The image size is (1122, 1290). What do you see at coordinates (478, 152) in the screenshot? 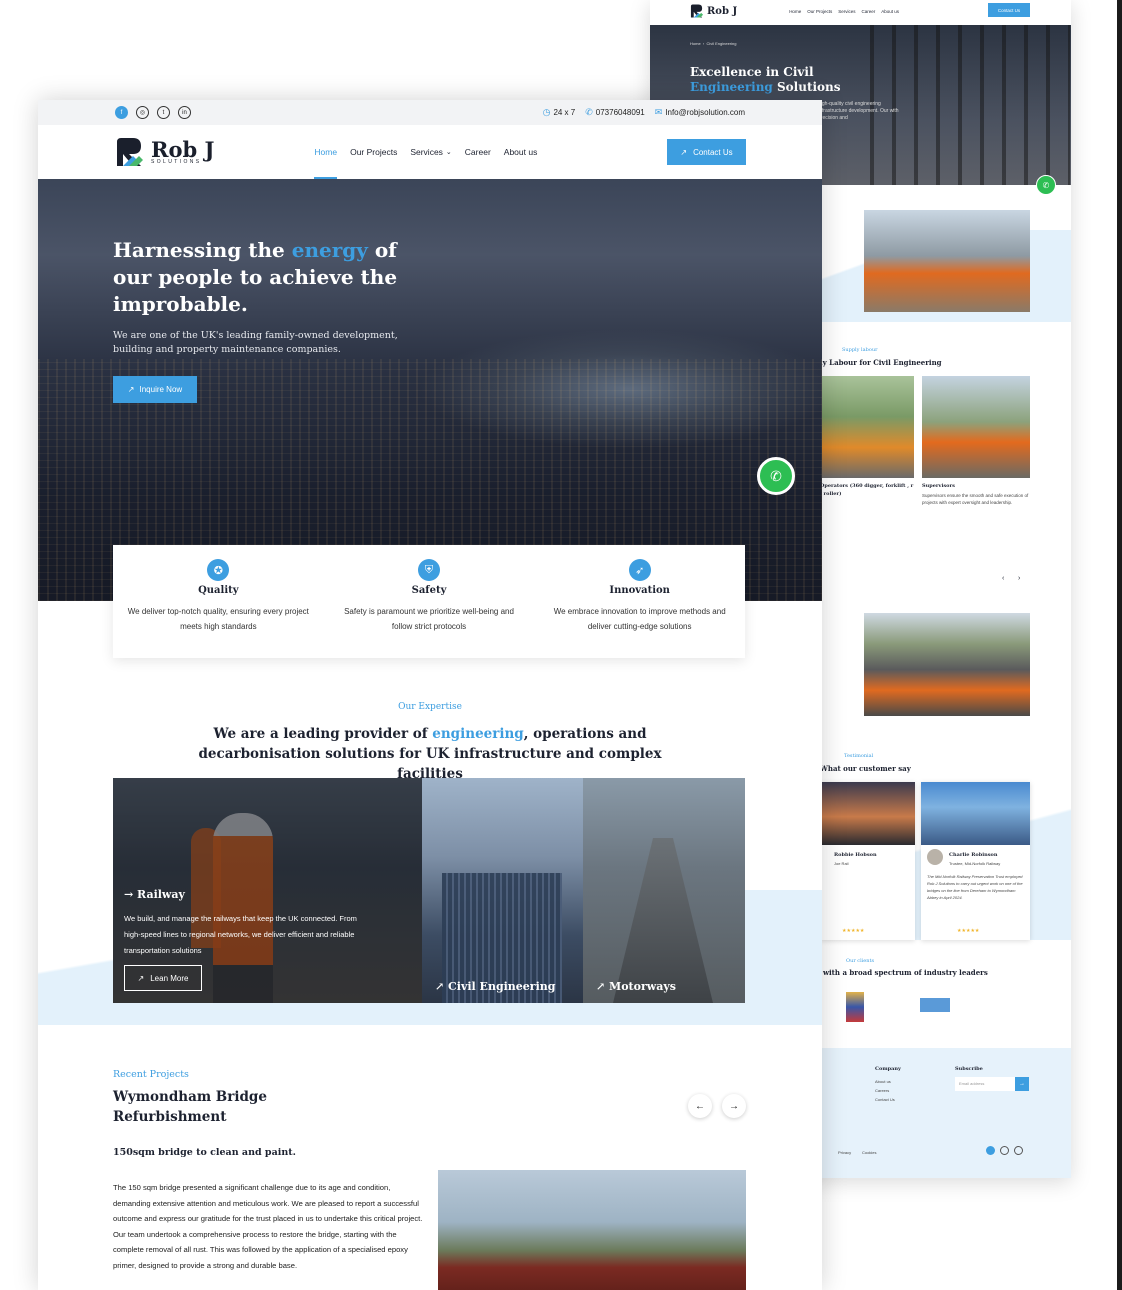
I see `nav-career: Career` at bounding box center [478, 152].